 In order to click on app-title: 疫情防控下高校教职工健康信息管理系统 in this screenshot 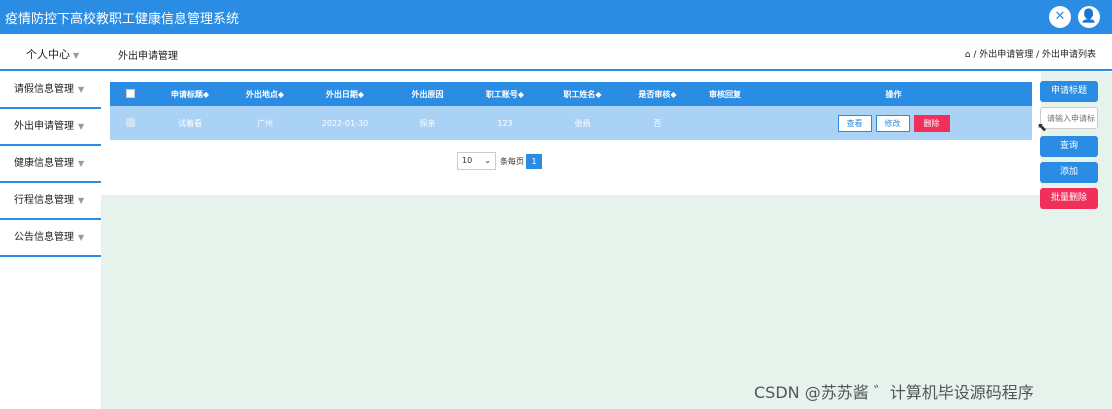, I will do `click(122, 19)`.